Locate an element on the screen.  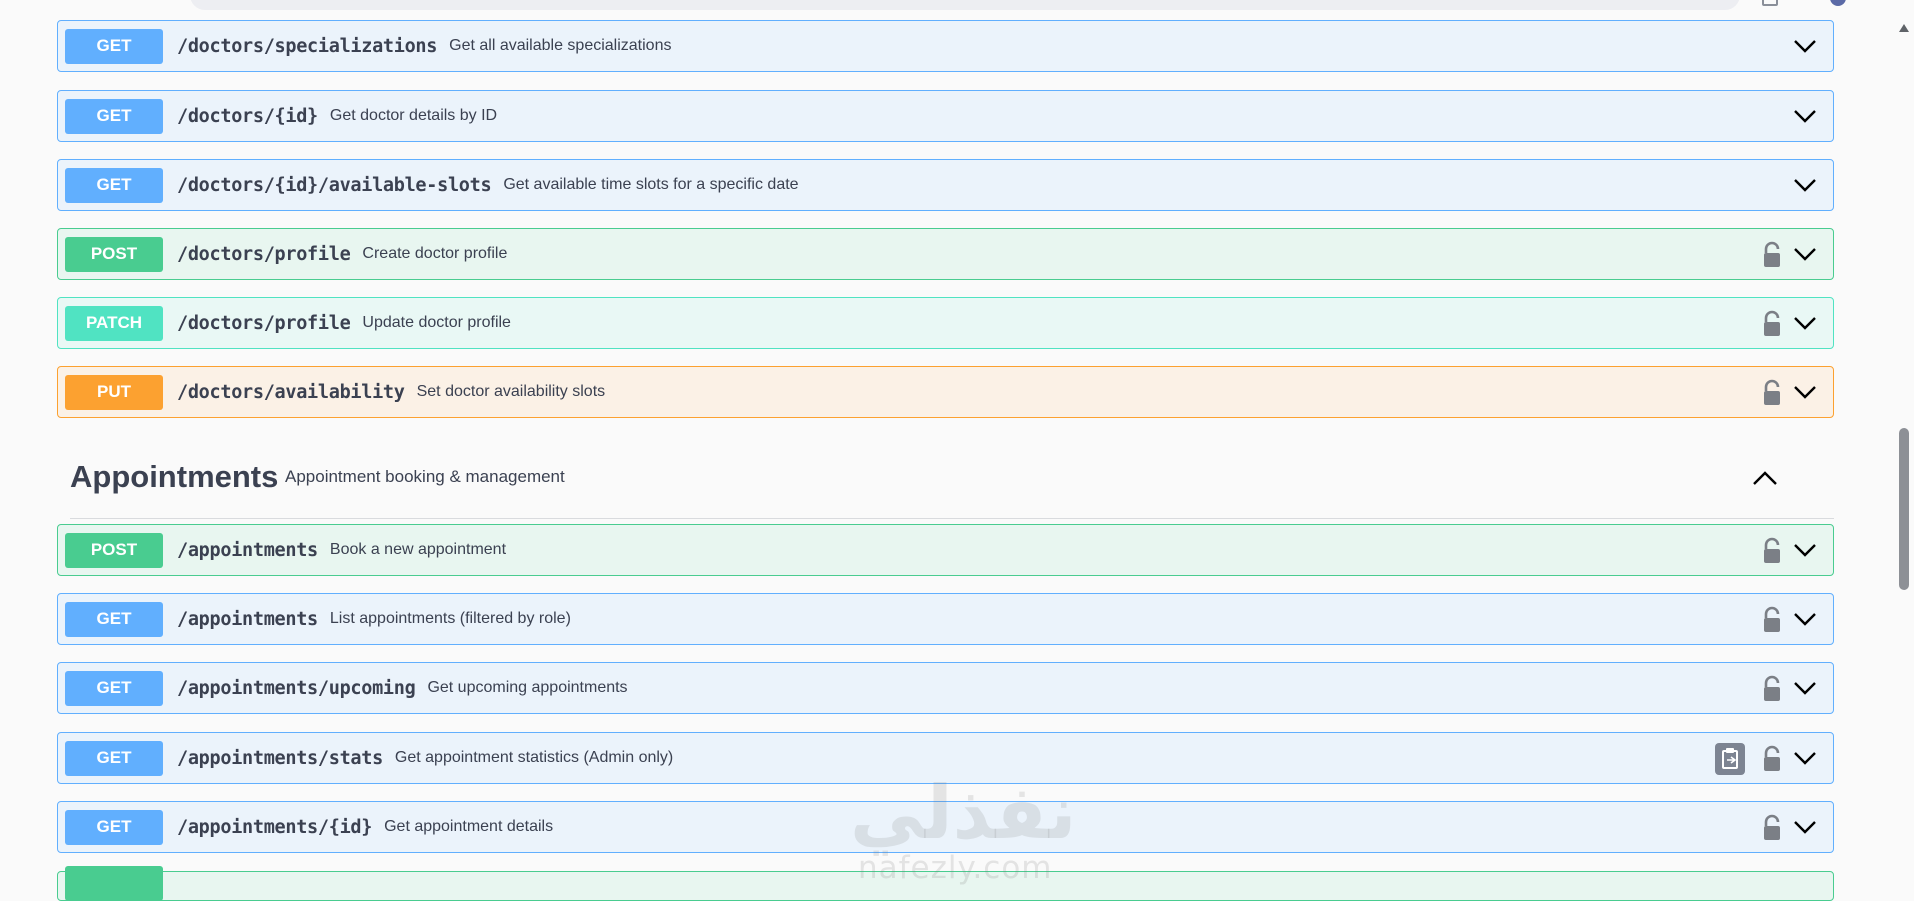
operation-path: /appointments/{id} is located at coordinates (275, 827).